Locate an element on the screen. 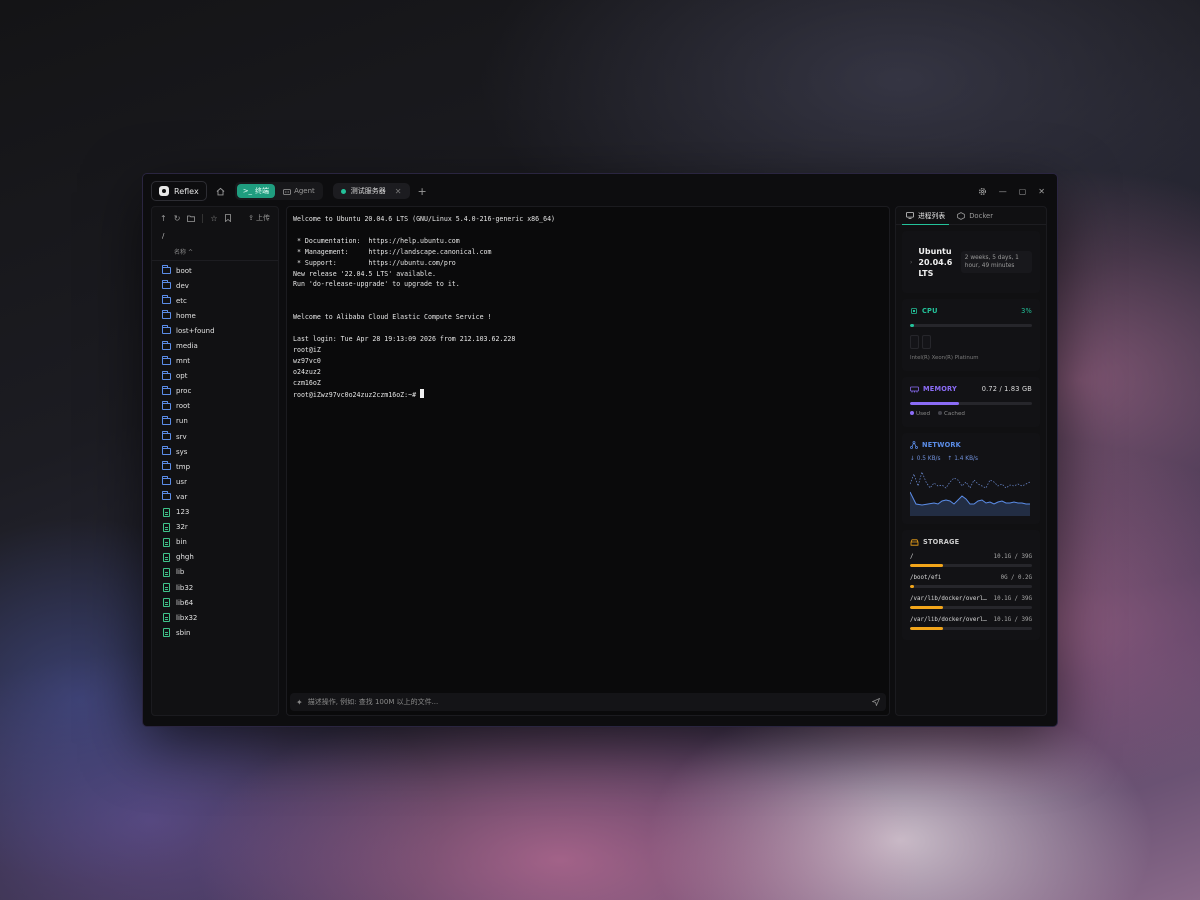 The width and height of the screenshot is (1200, 900). current-path: / is located at coordinates (215, 237).